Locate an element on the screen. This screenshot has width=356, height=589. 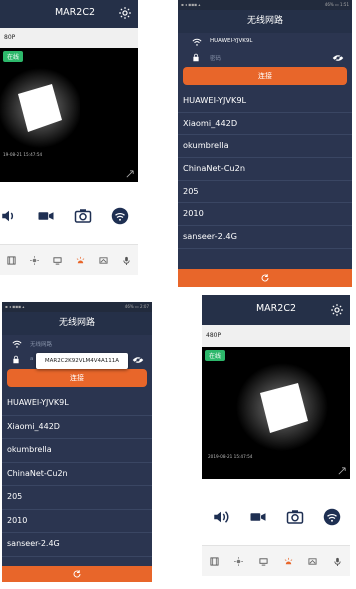
status-bar: ▪ ◂ ◾◾◾ ▴ 46% ▭ 2:07 is located at coordinates (77, 307).